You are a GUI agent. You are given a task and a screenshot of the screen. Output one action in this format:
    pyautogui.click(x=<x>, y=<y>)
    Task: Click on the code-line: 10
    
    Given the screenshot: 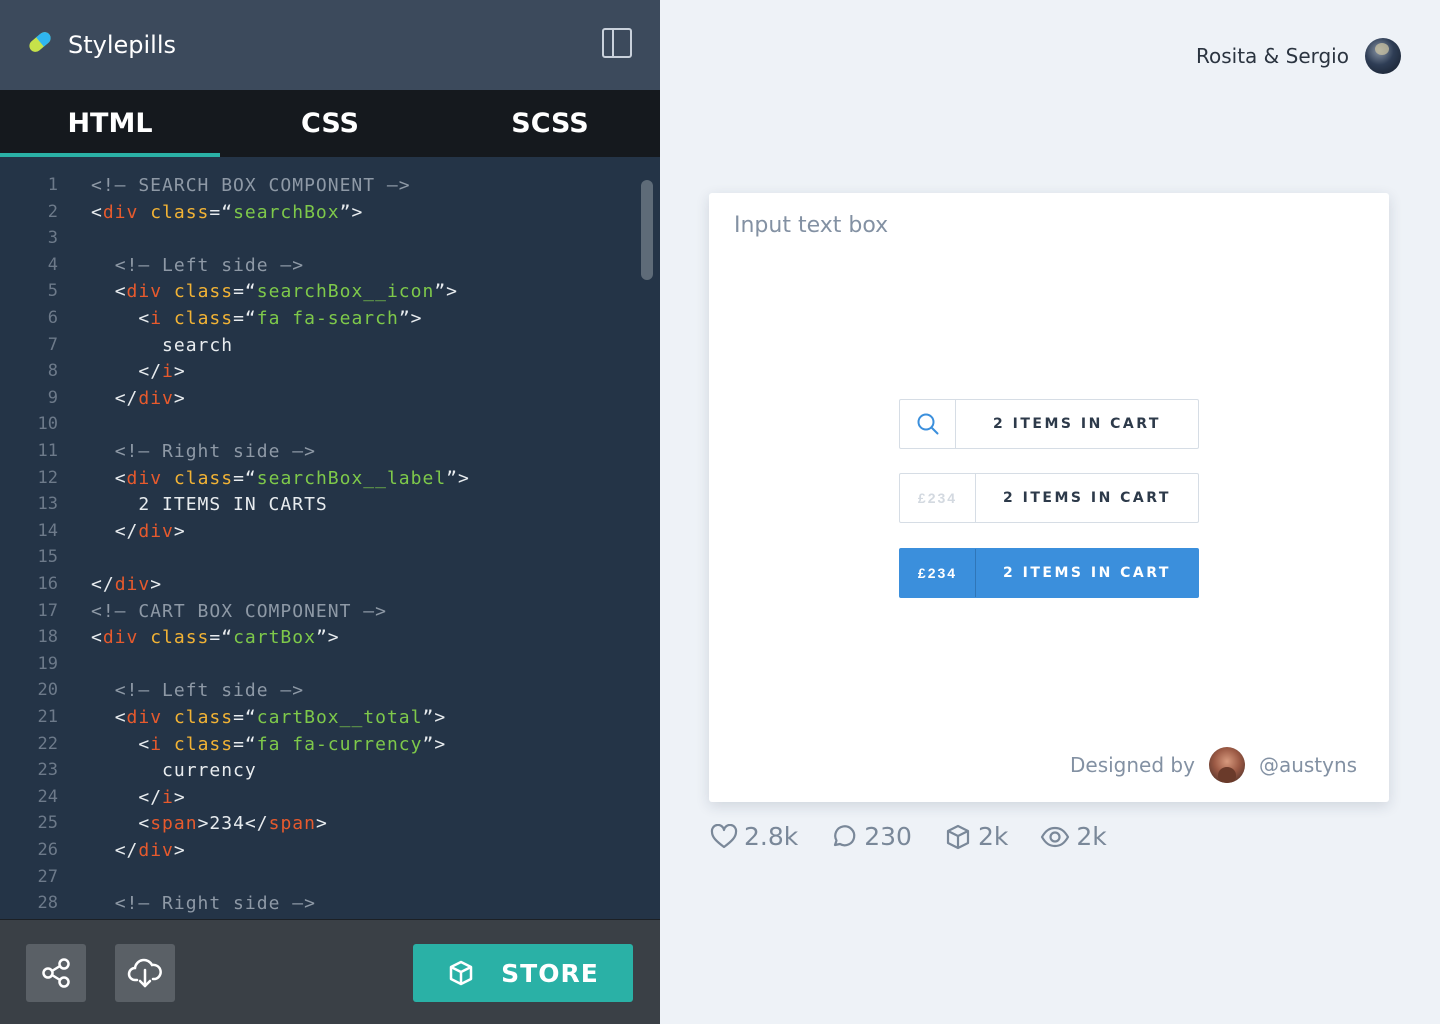 What is the action you would take?
    pyautogui.click(x=320, y=427)
    